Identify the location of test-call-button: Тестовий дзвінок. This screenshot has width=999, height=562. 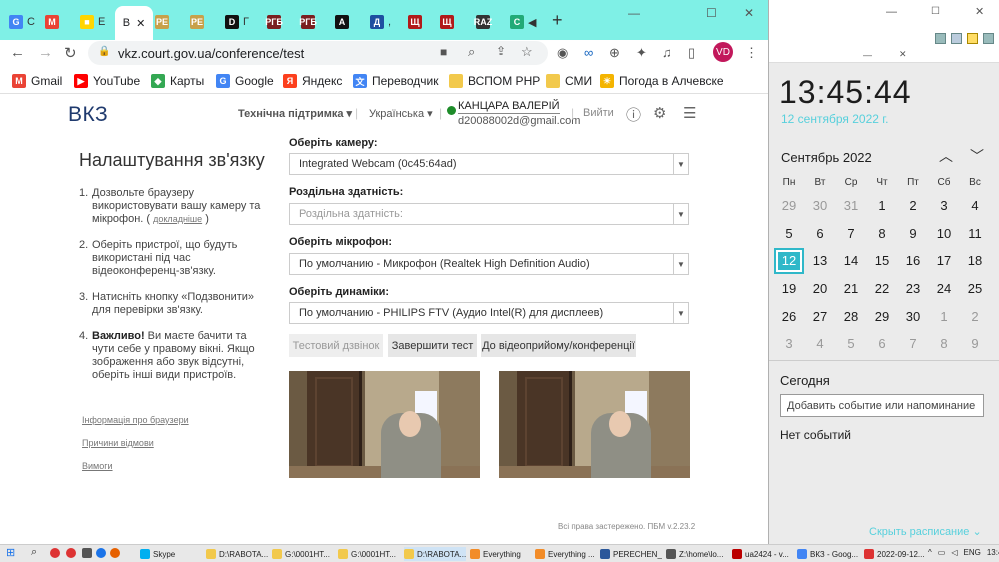
(336, 345).